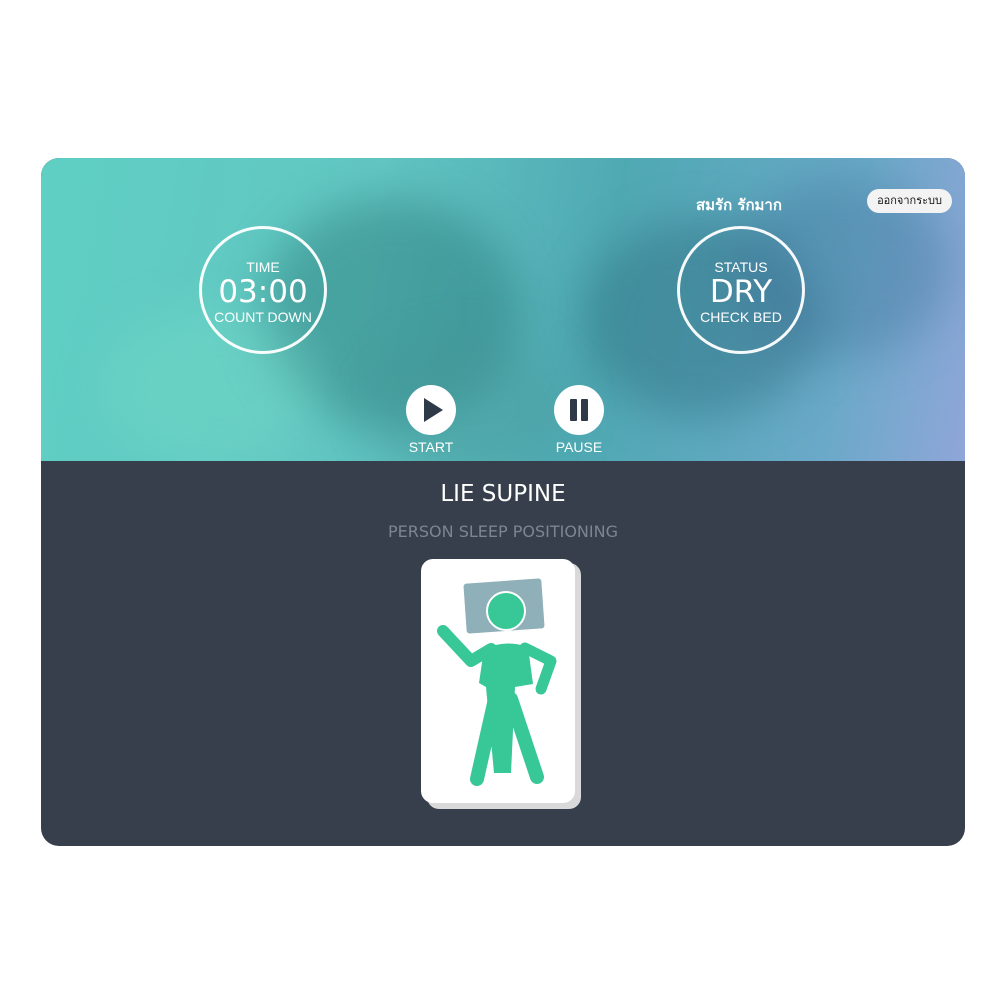 This screenshot has height=1000, width=1000. Describe the element at coordinates (502, 685) in the screenshot. I see `person-supine-bed-icon` at that location.